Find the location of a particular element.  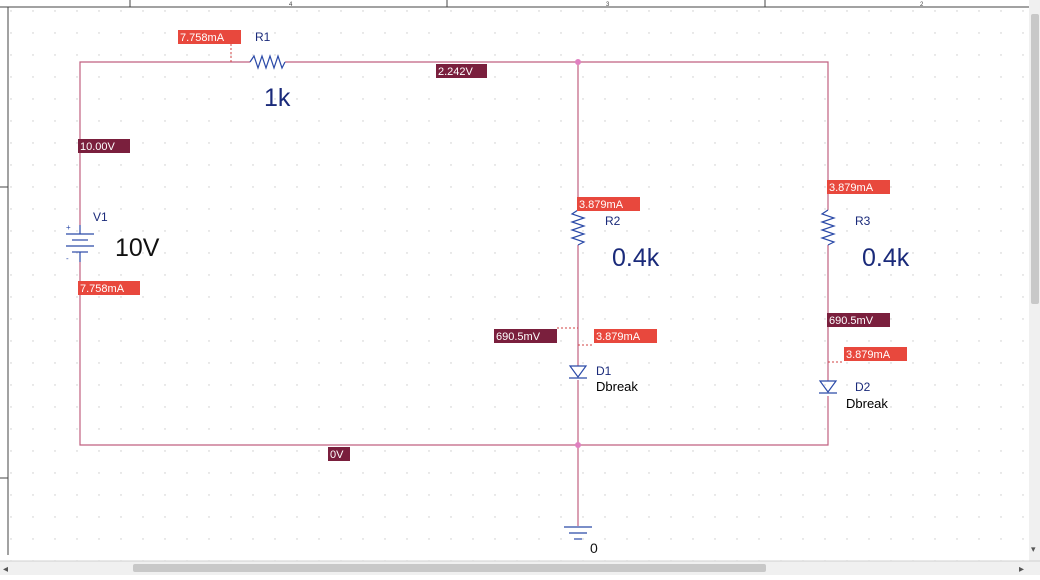

r3-value-label: 0.4k is located at coordinates (886, 258).